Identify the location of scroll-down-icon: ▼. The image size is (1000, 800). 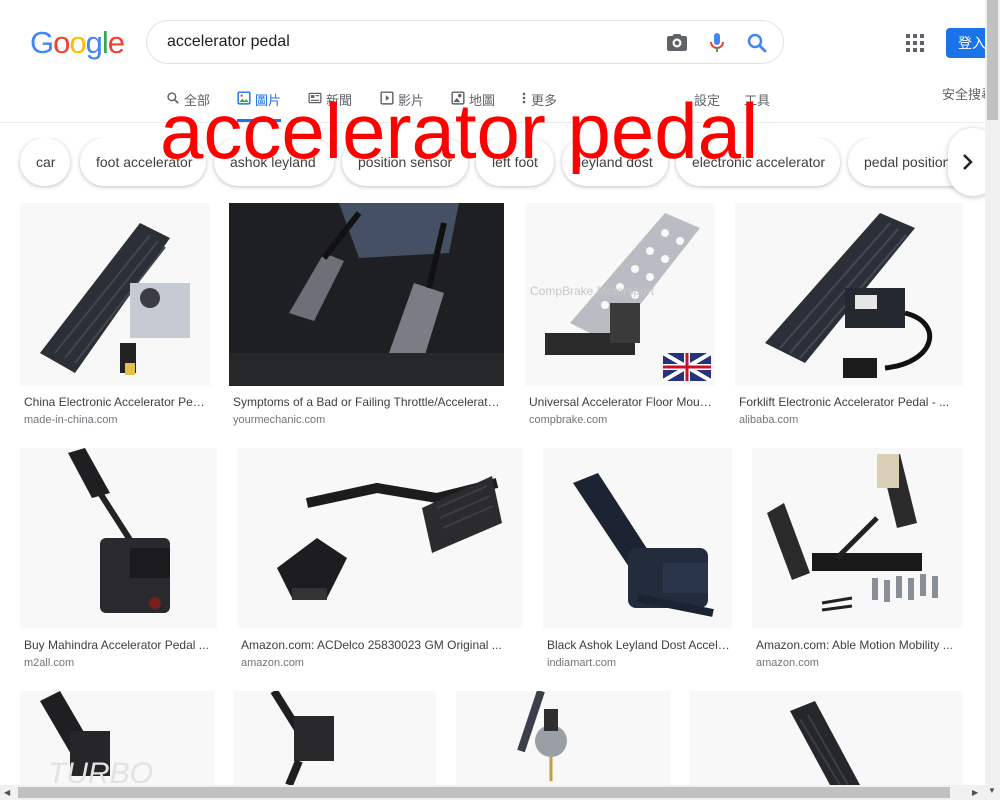
(992, 790).